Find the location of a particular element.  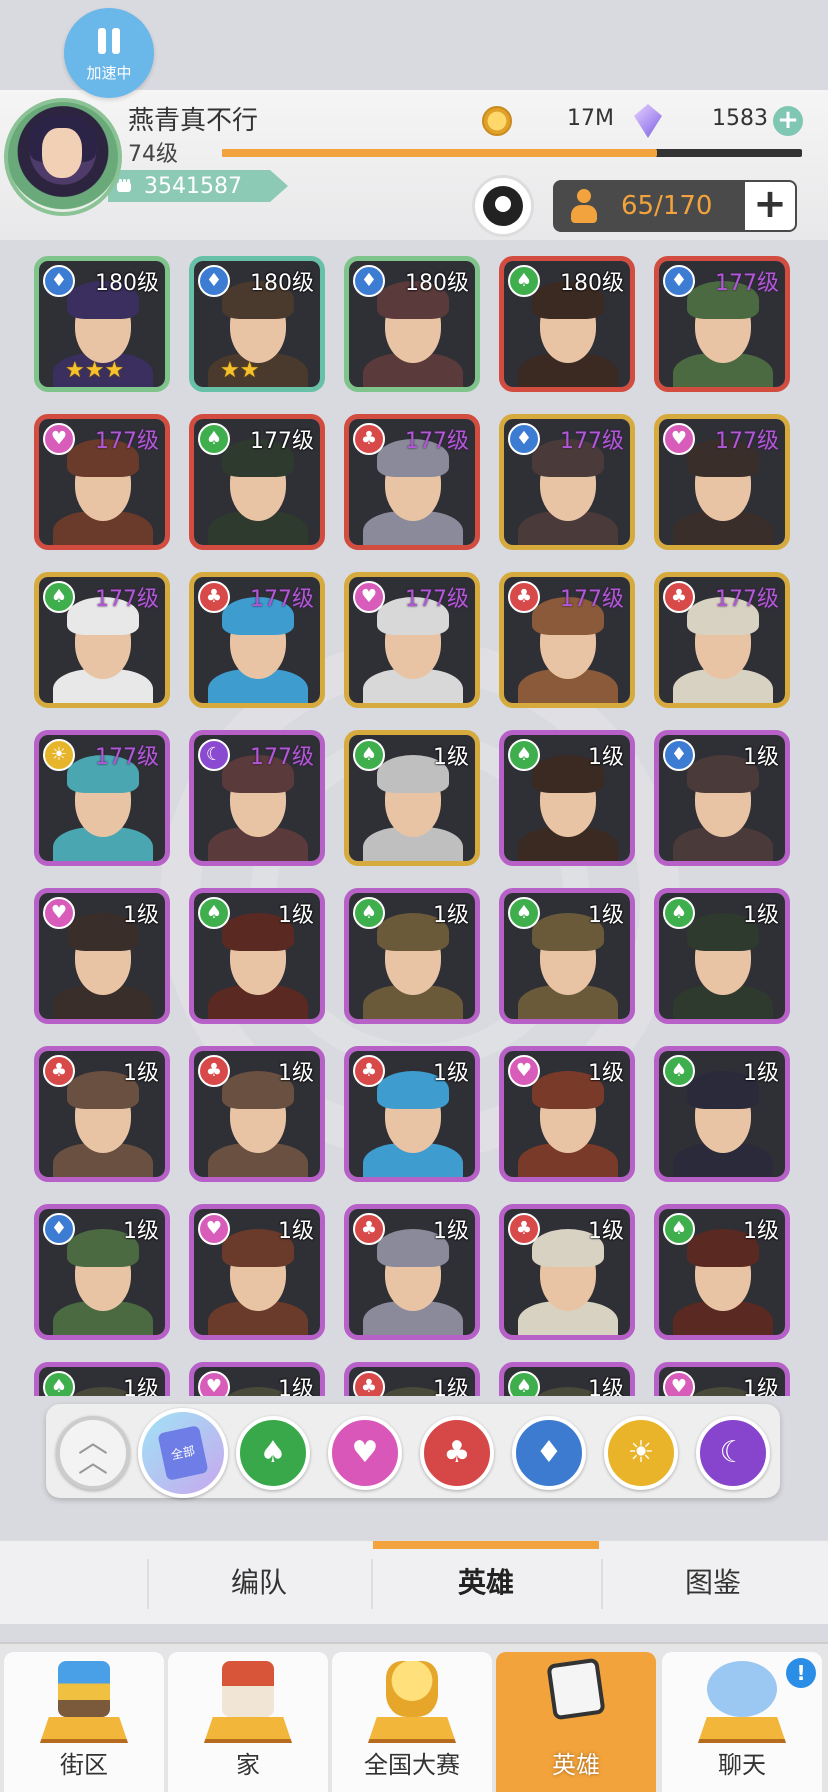

player-avatar is located at coordinates (63, 157).